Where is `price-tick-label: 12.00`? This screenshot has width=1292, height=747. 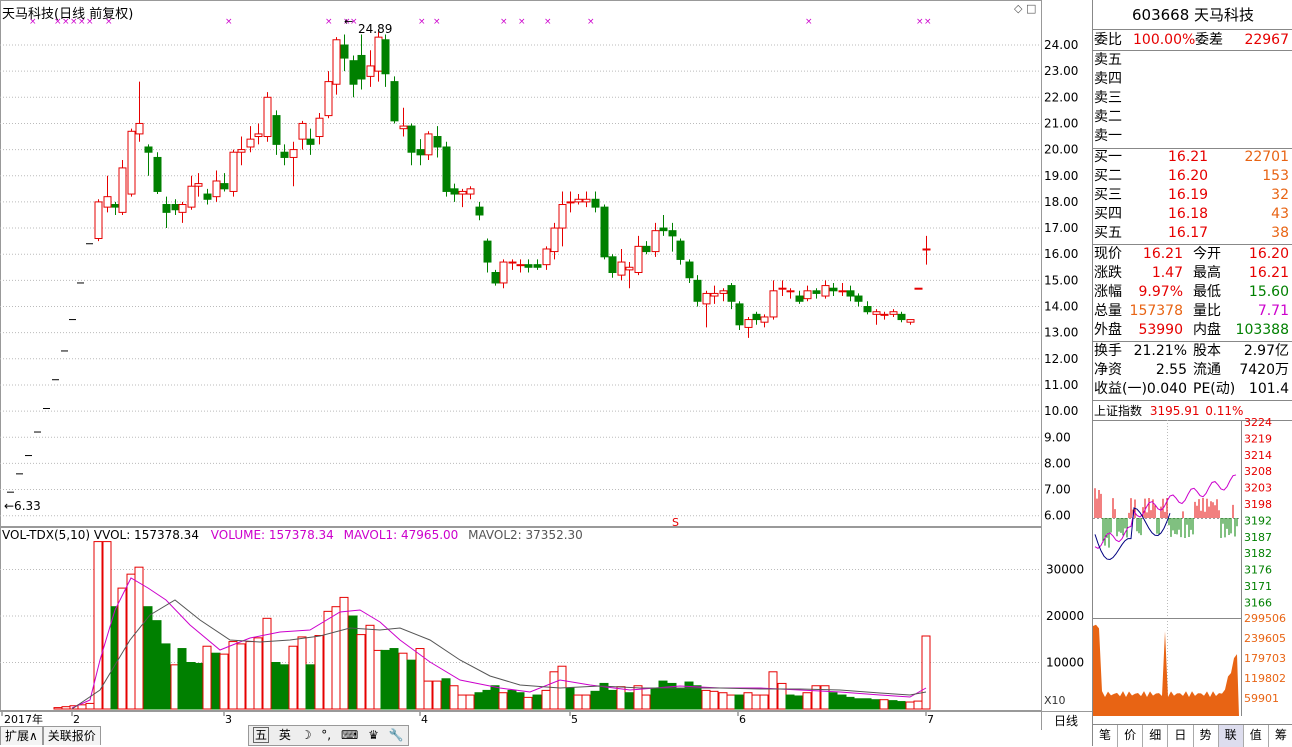 price-tick-label: 12.00 is located at coordinates (1061, 359).